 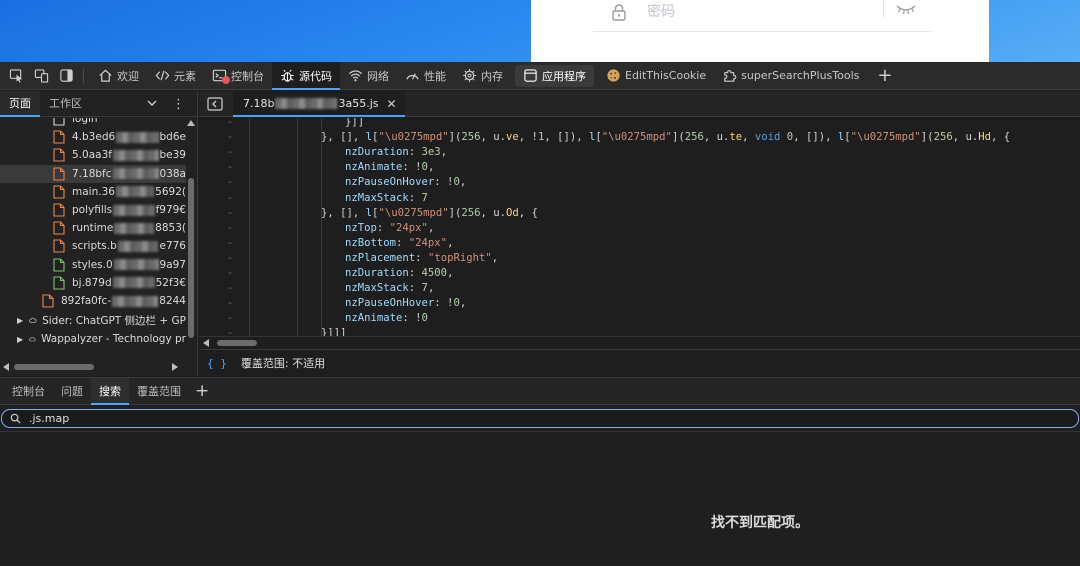 I want to click on code-line: - nzDuration: 3e3,, so click(x=639, y=152).